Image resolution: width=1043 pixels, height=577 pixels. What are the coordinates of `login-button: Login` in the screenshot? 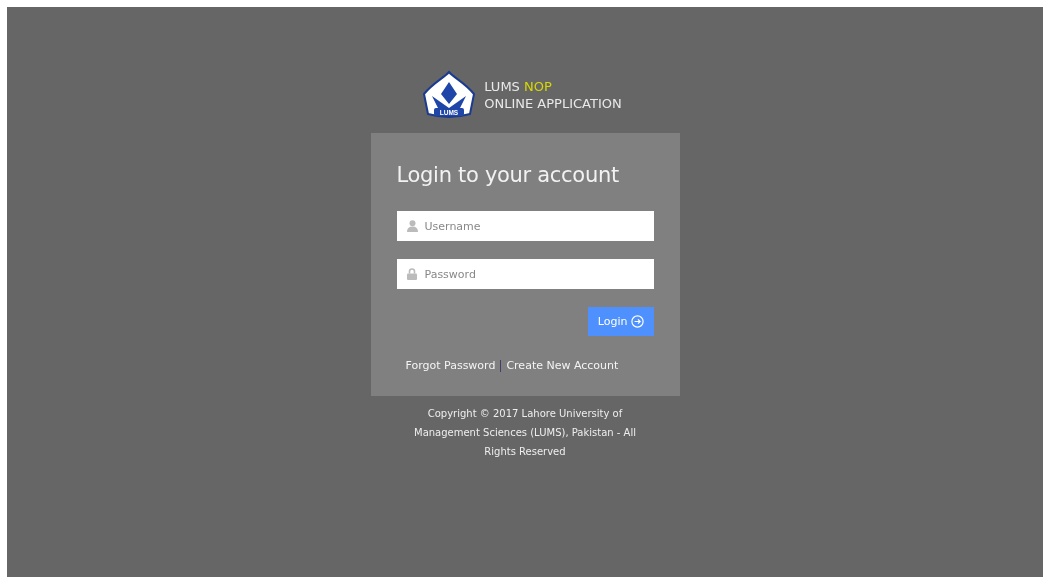 It's located at (620, 321).